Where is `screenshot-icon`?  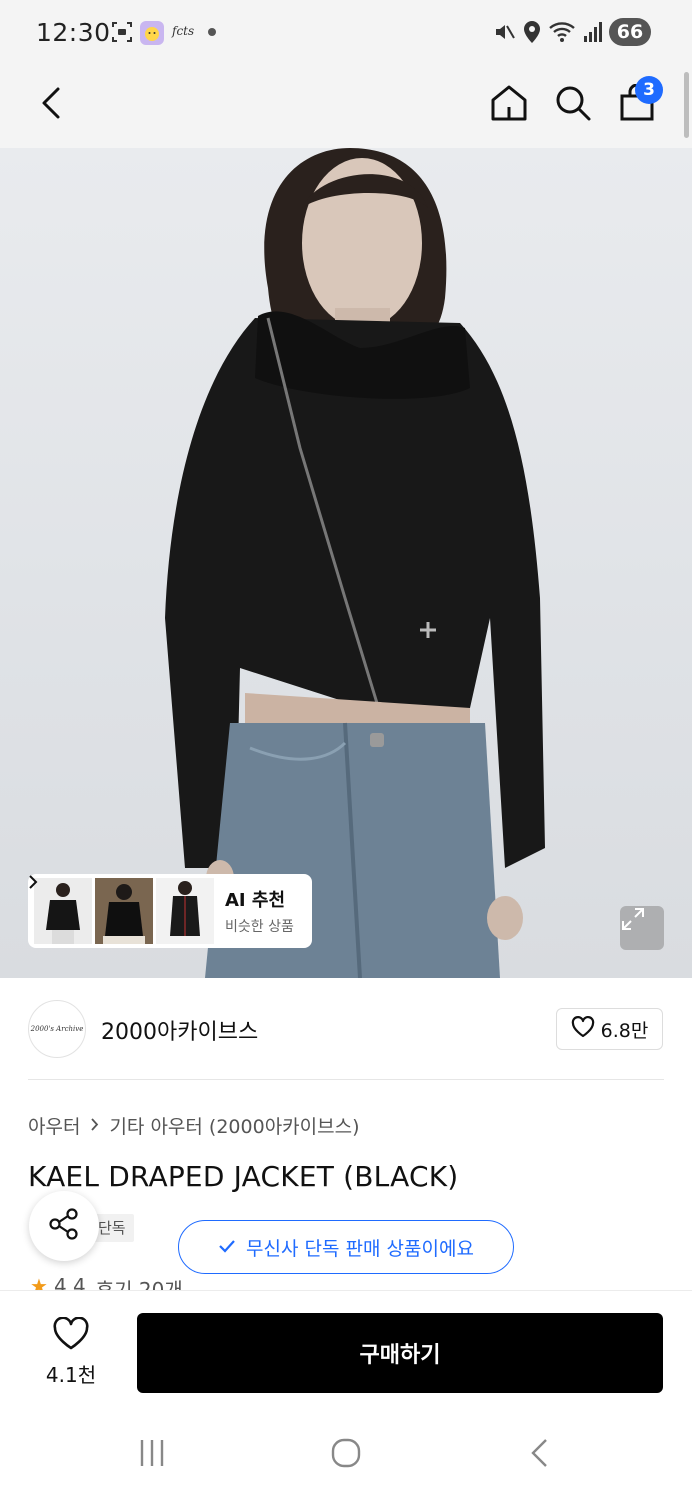
screenshot-icon is located at coordinates (122, 34).